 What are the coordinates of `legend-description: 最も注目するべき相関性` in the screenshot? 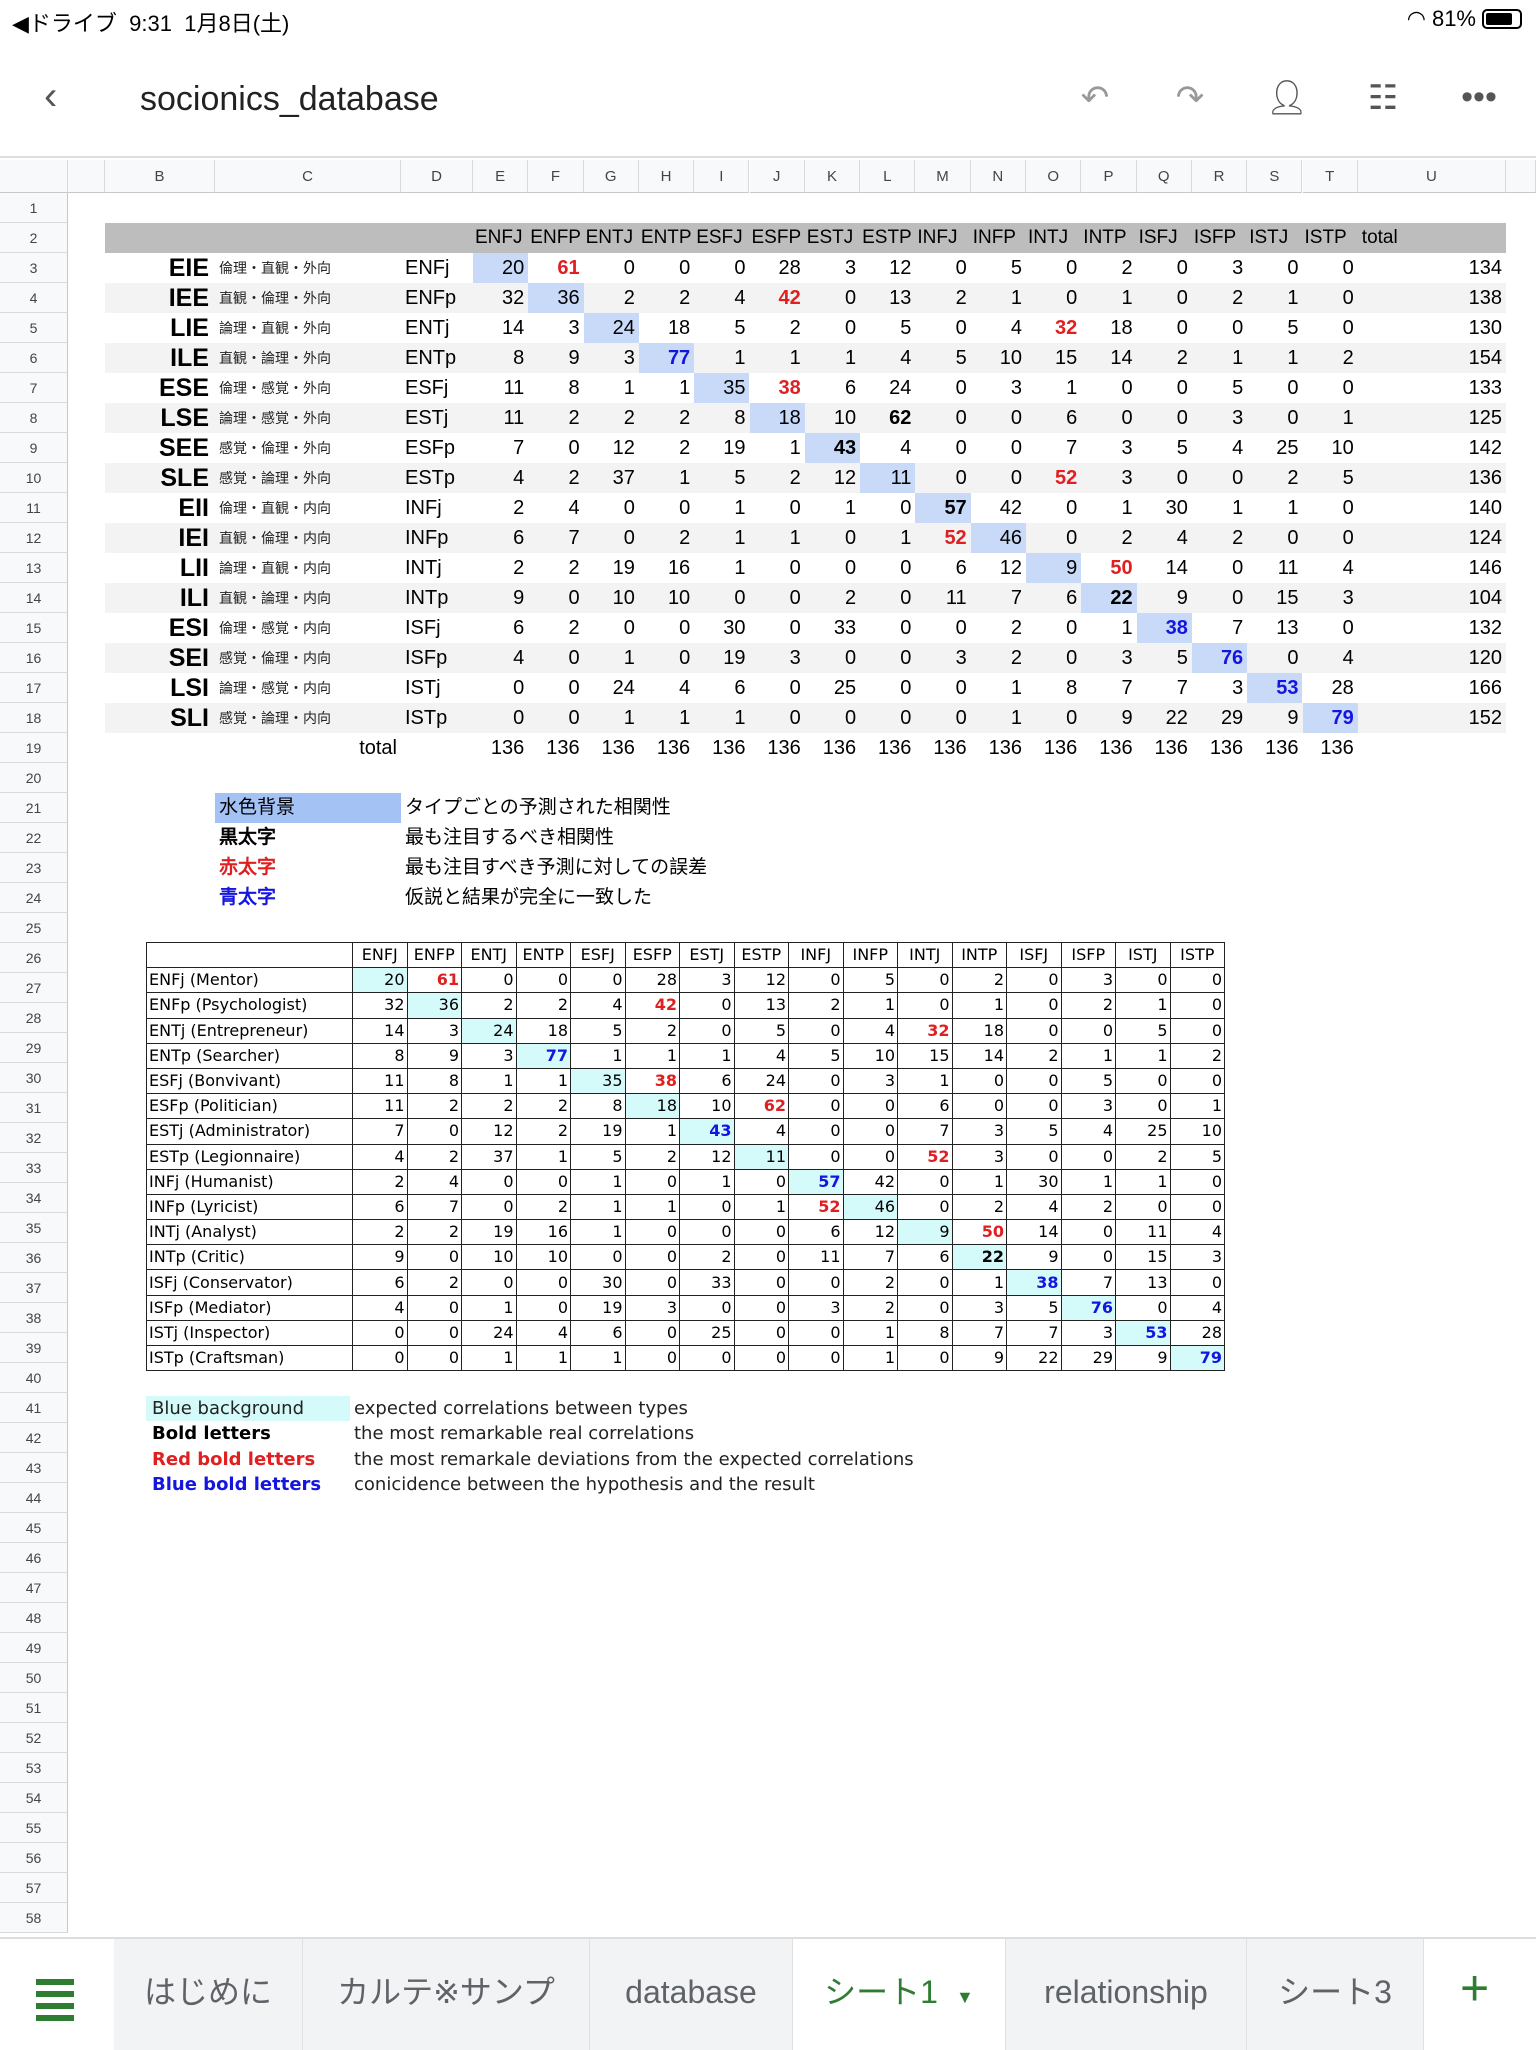 It's located at (686, 838).